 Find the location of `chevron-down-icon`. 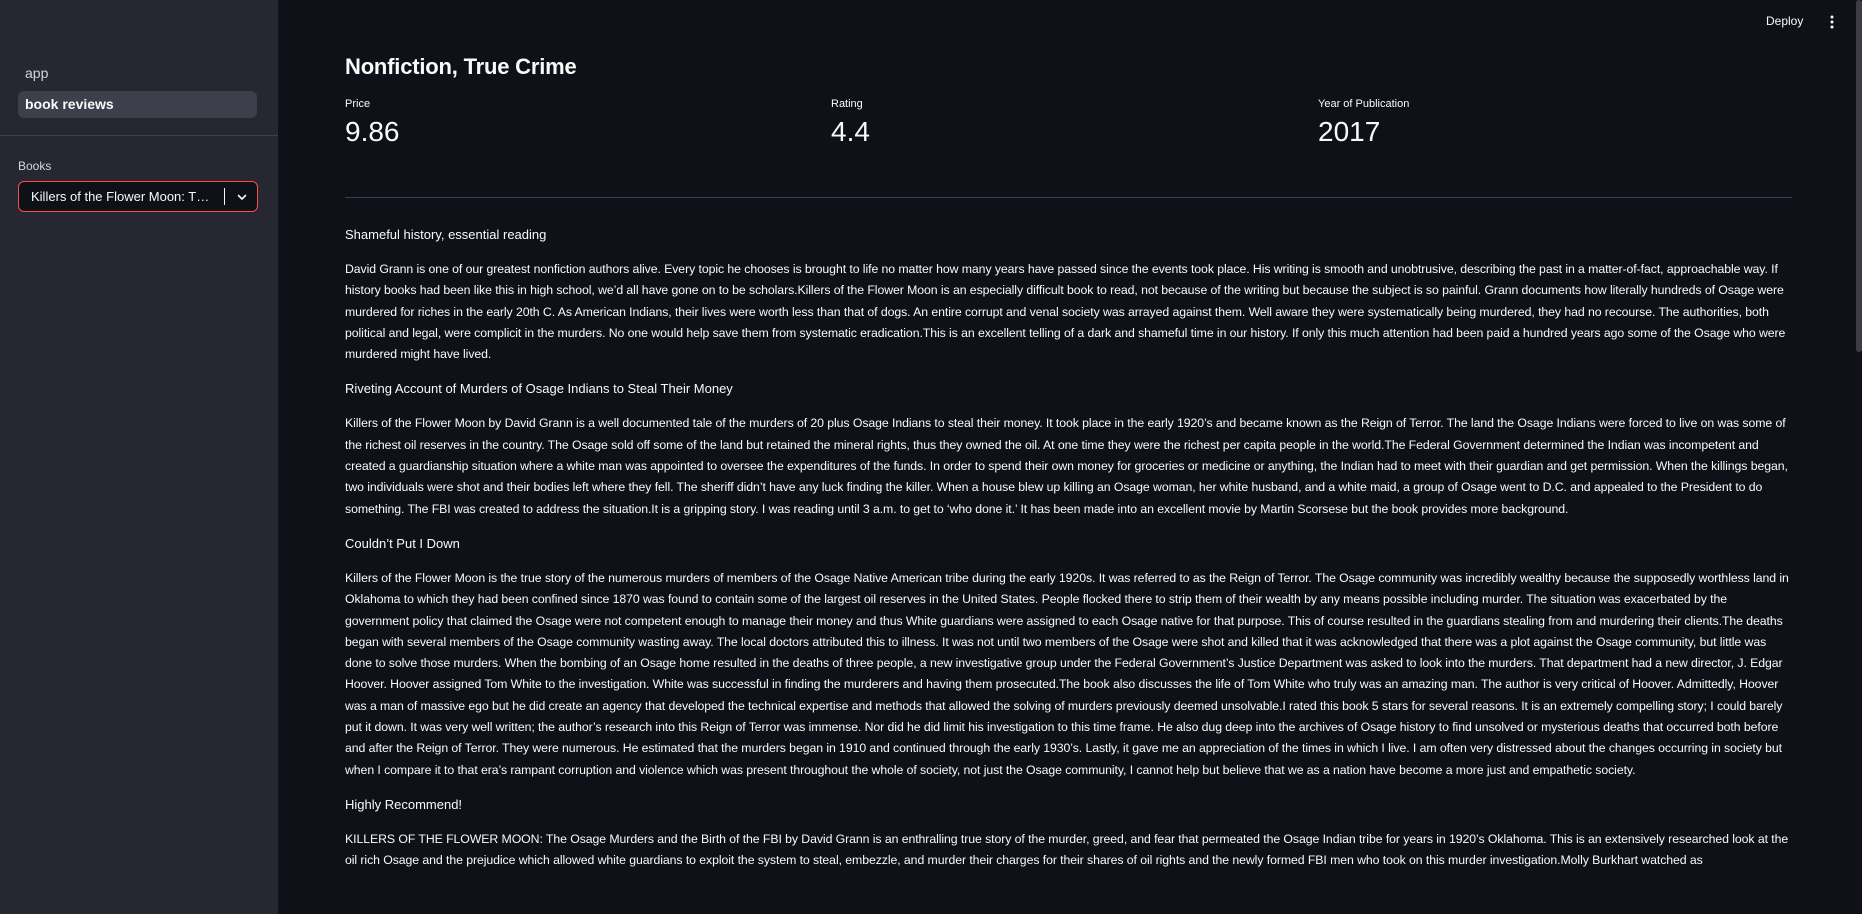

chevron-down-icon is located at coordinates (242, 196).